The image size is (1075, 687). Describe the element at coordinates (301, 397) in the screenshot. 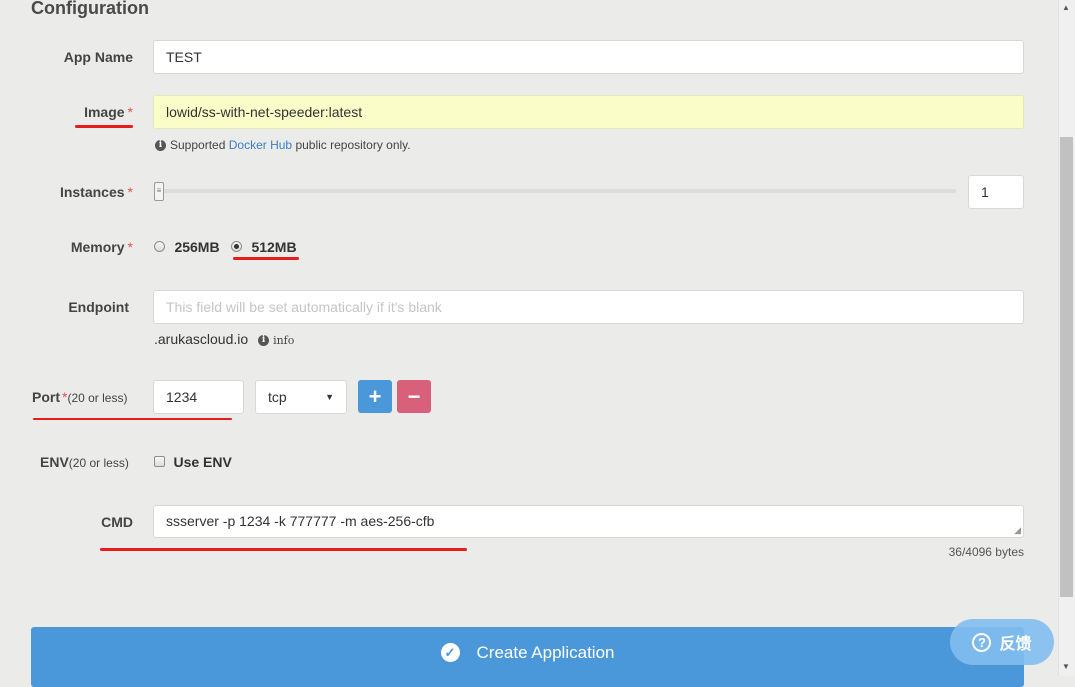

I see `protocol-select: tcp ▼` at that location.